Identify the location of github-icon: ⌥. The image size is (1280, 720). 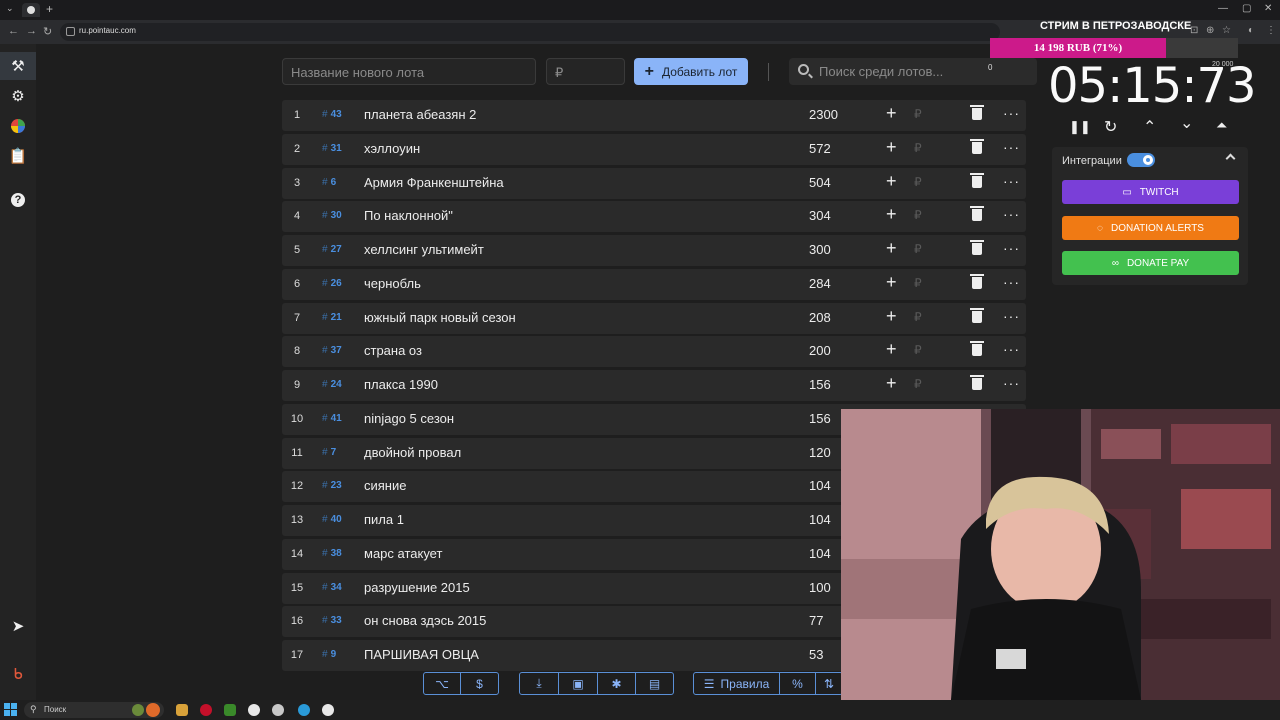
(442, 683).